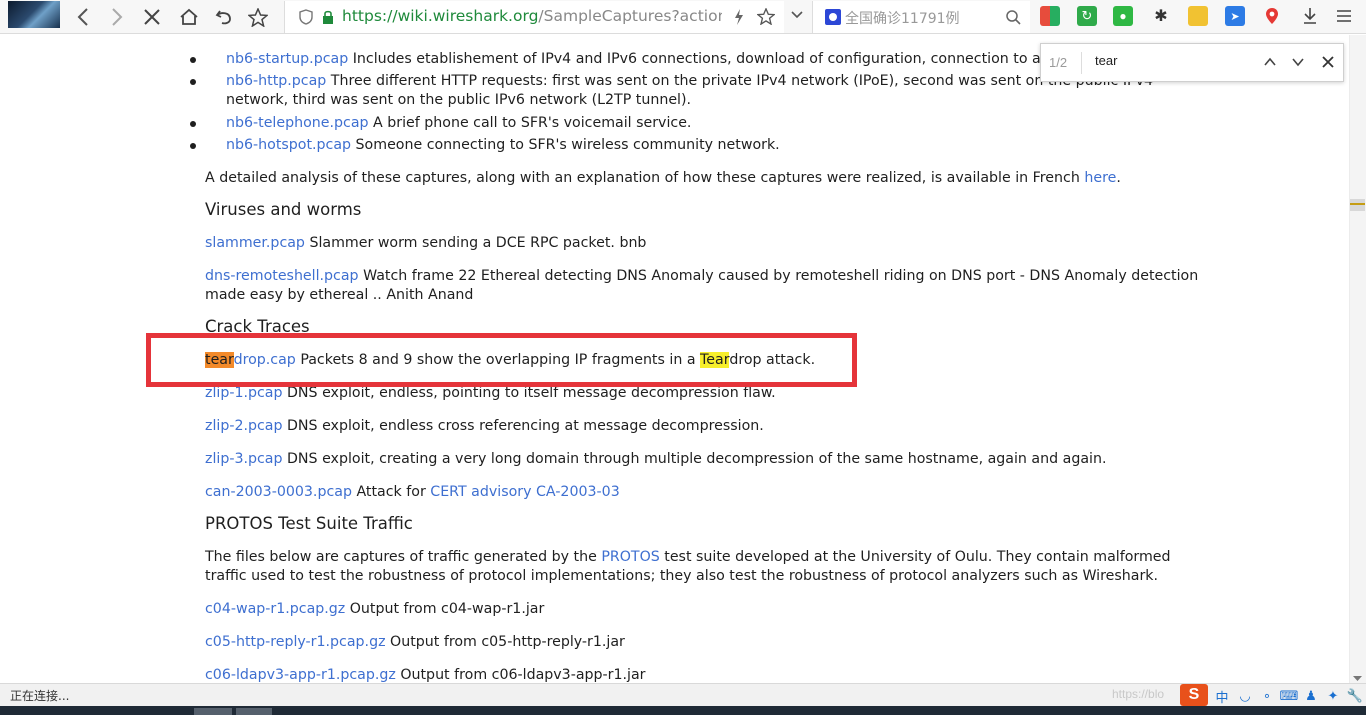 The image size is (1366, 715). I want to click on find-match-count: 1/2, so click(1058, 62).